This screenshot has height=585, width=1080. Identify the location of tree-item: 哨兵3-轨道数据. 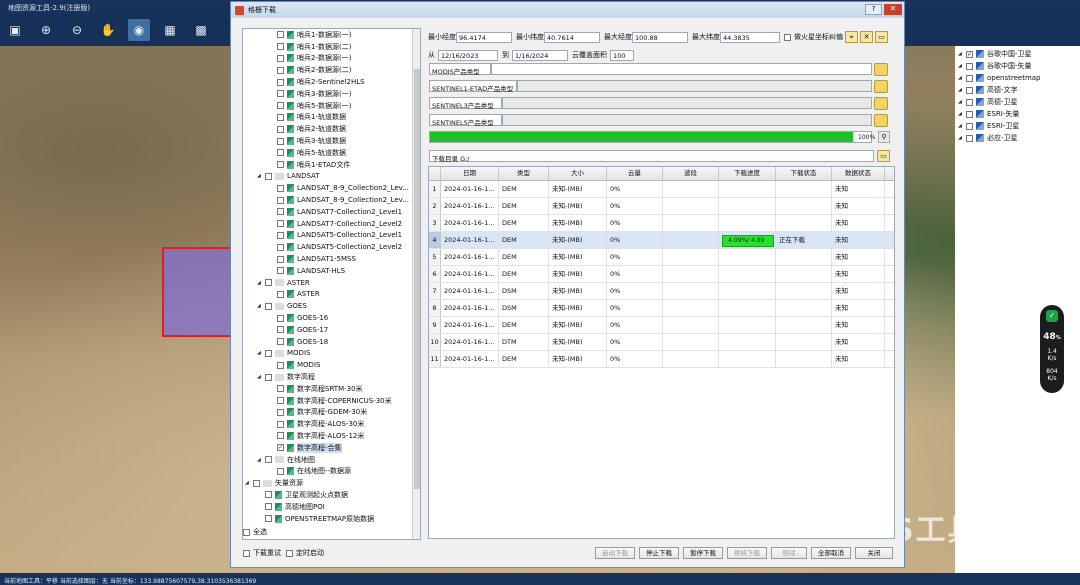
(331, 141).